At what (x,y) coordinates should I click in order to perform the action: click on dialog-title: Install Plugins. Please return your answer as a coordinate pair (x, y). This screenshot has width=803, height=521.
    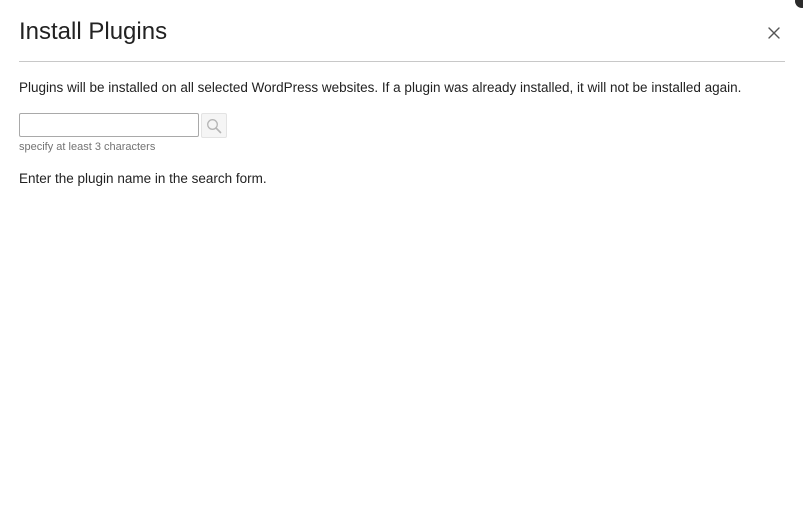
    Looking at the image, I should click on (93, 31).